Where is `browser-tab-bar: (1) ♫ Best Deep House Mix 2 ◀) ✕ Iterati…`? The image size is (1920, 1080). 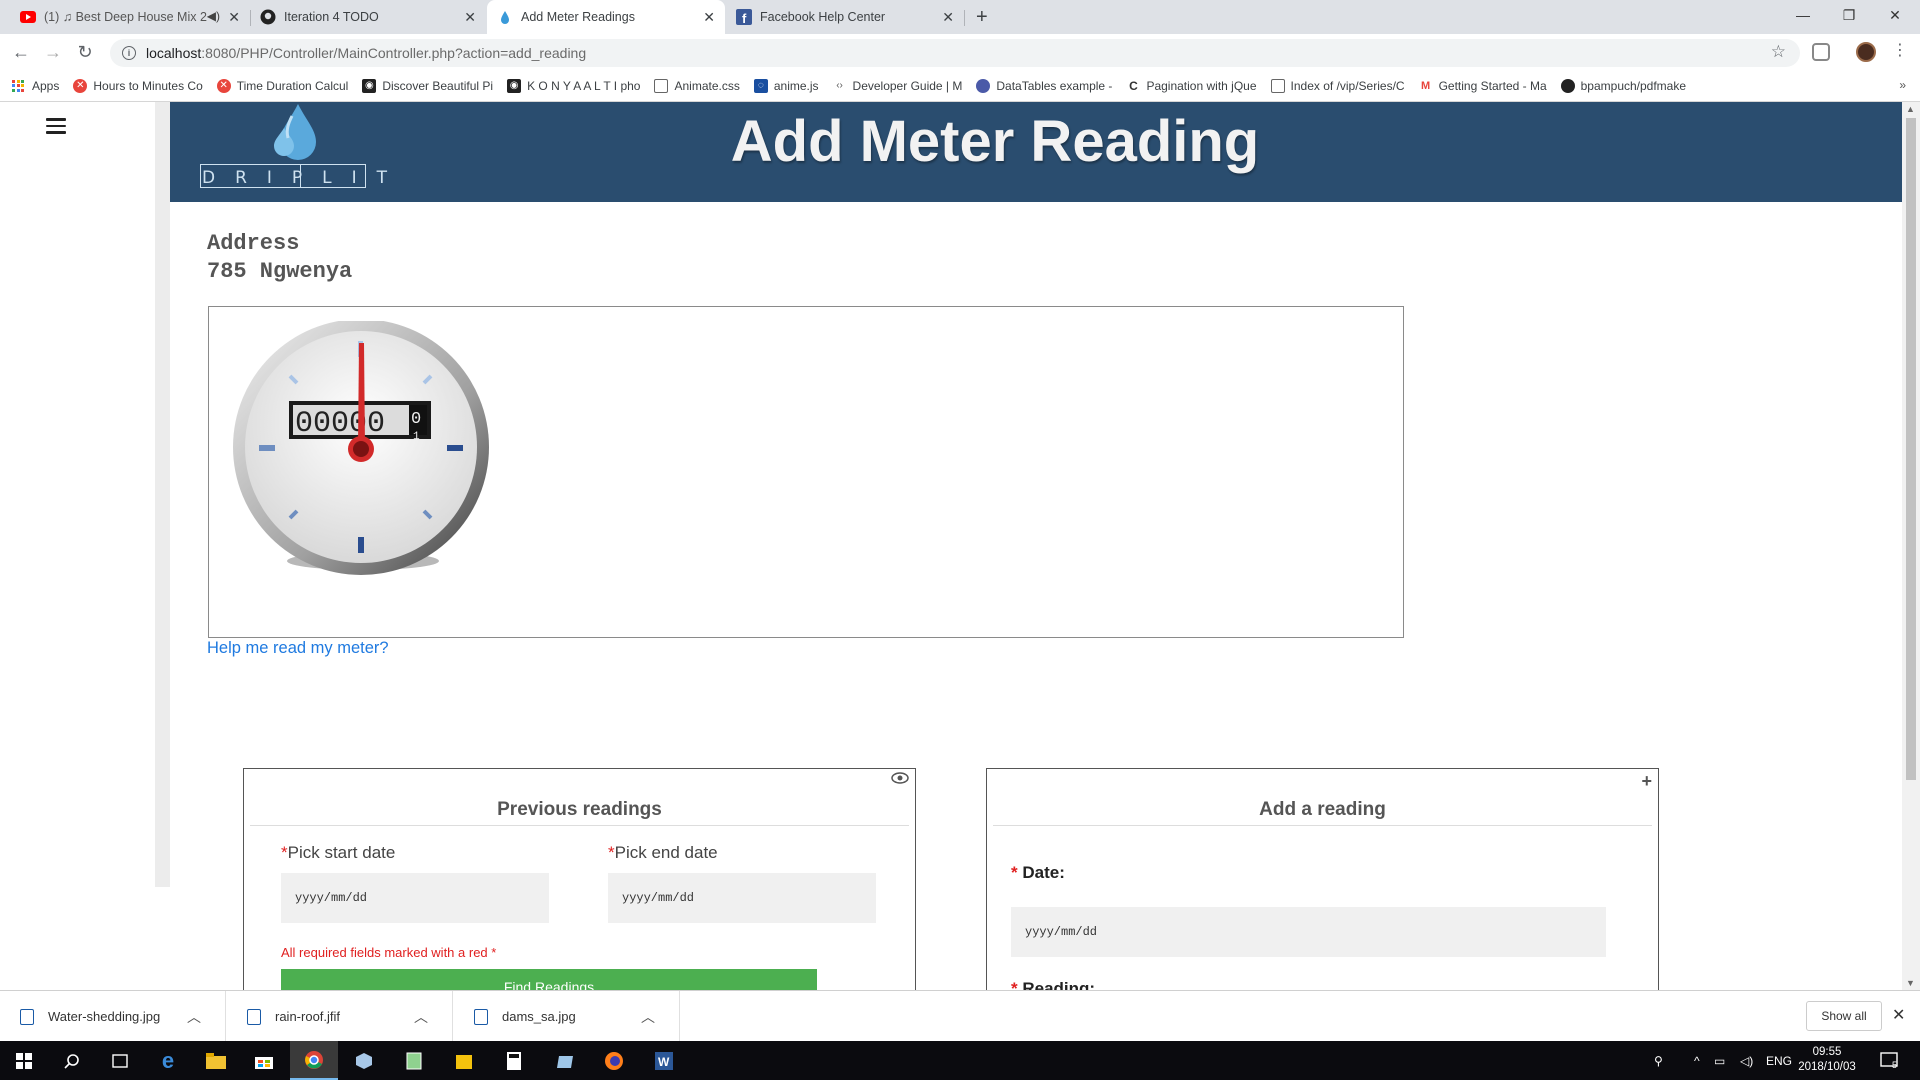 browser-tab-bar: (1) ♫ Best Deep House Mix 2 ◀) ✕ Iterati… is located at coordinates (960, 17).